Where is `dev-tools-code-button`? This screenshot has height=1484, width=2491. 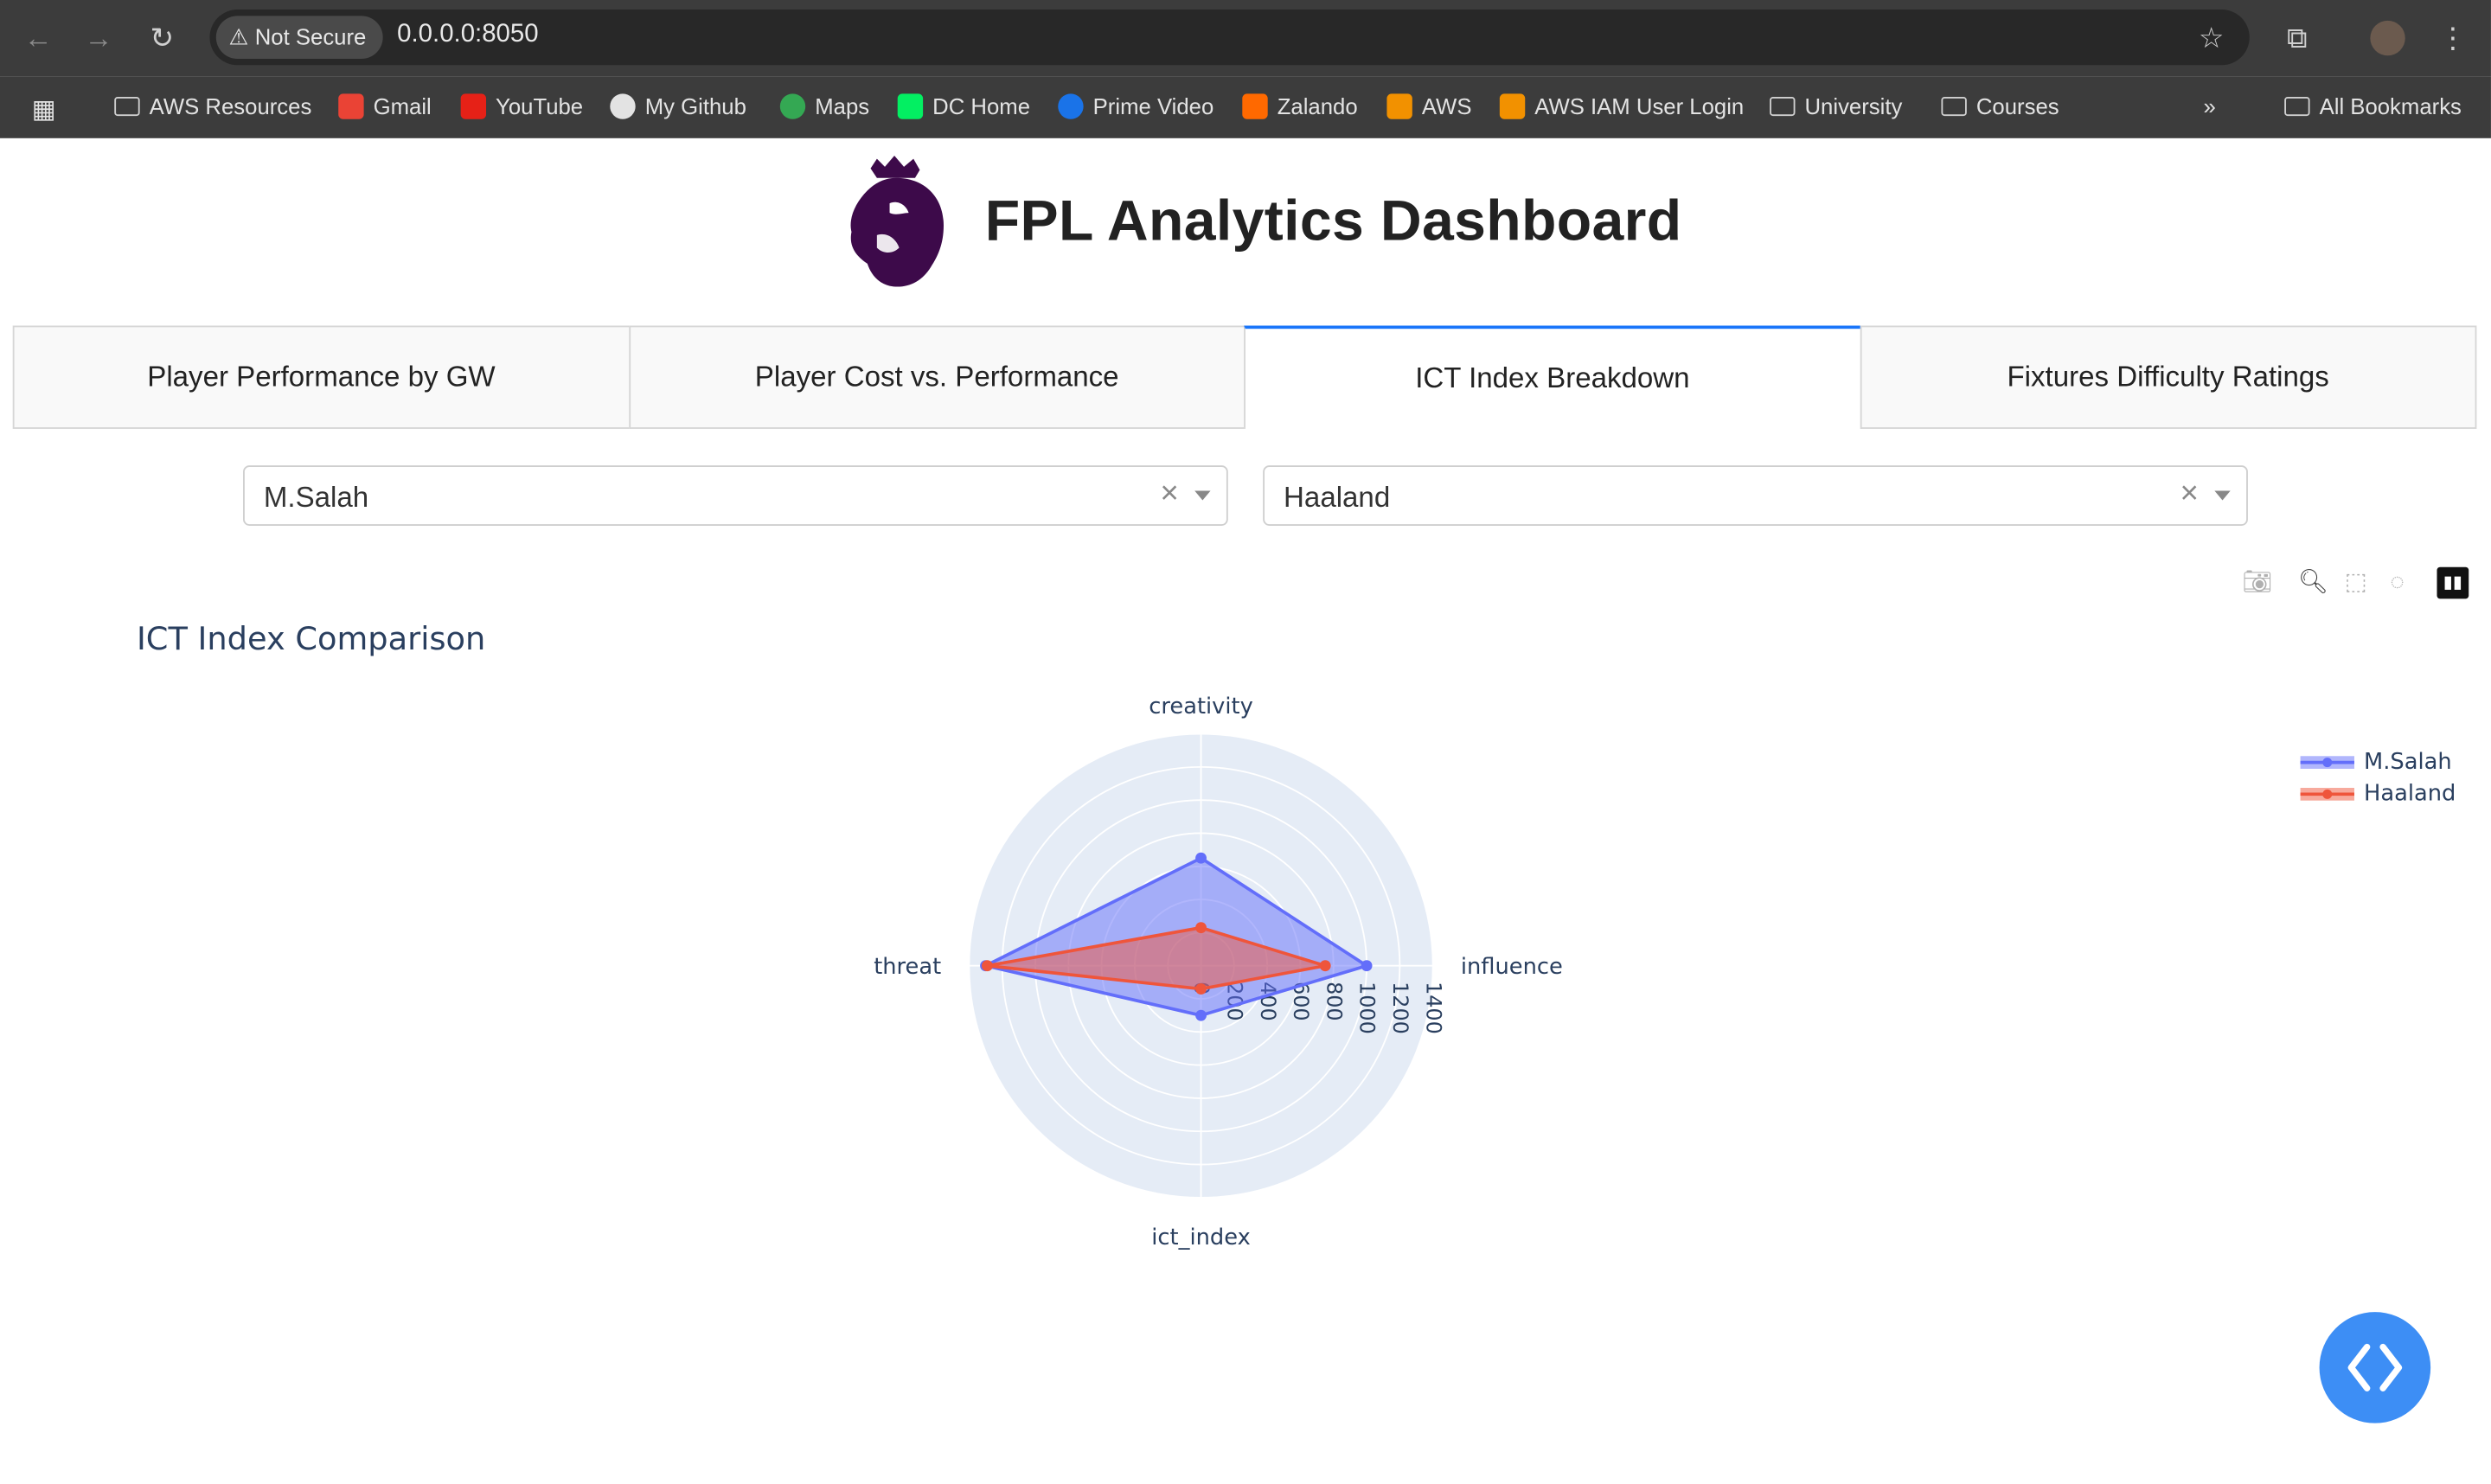 dev-tools-code-button is located at coordinates (2375, 1368).